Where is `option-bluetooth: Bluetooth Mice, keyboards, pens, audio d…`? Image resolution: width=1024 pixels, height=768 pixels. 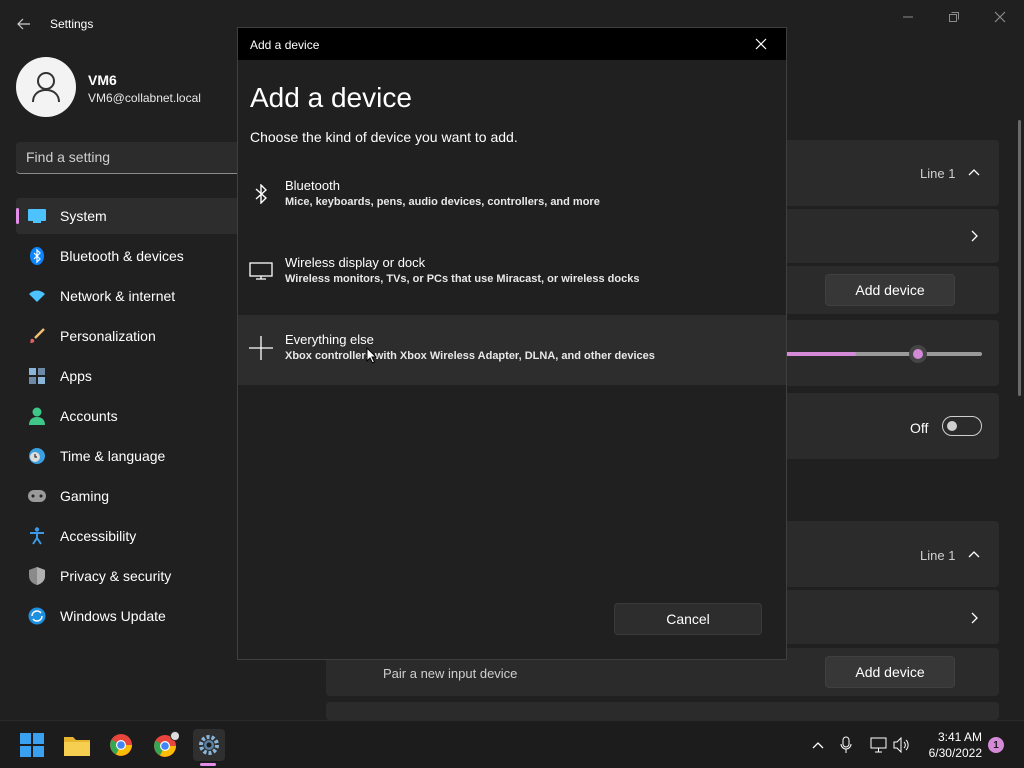
option-bluetooth: Bluetooth Mice, keyboards, pens, audio d… is located at coordinates (512, 196).